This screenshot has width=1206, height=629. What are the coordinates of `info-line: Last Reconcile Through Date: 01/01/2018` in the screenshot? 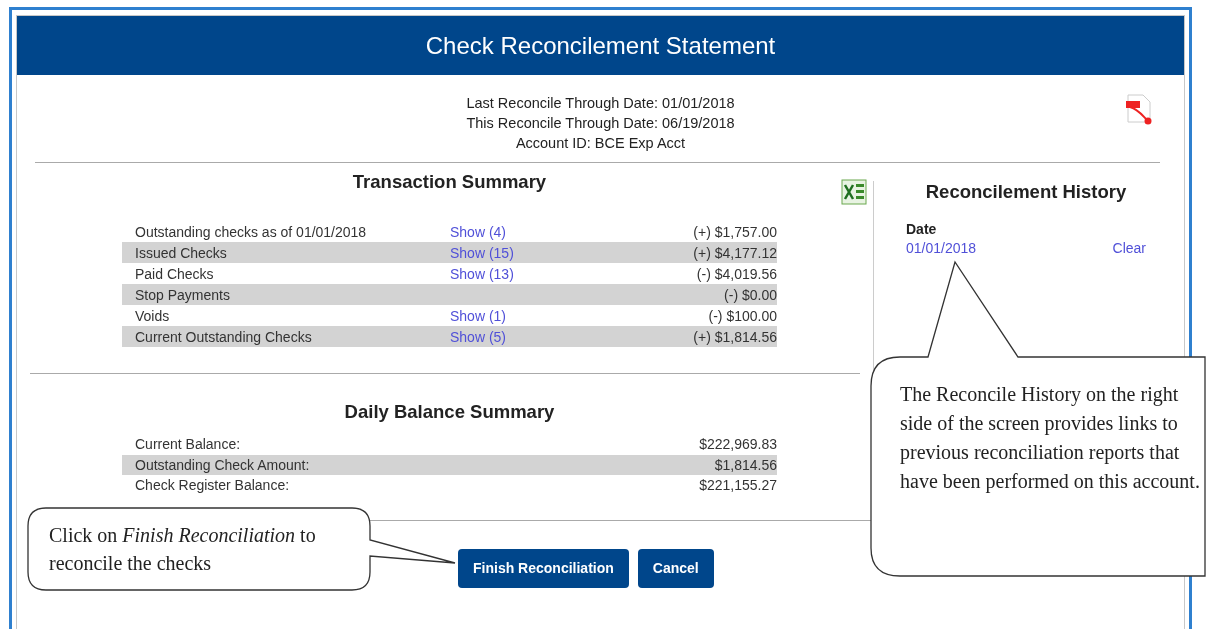 It's located at (600, 103).